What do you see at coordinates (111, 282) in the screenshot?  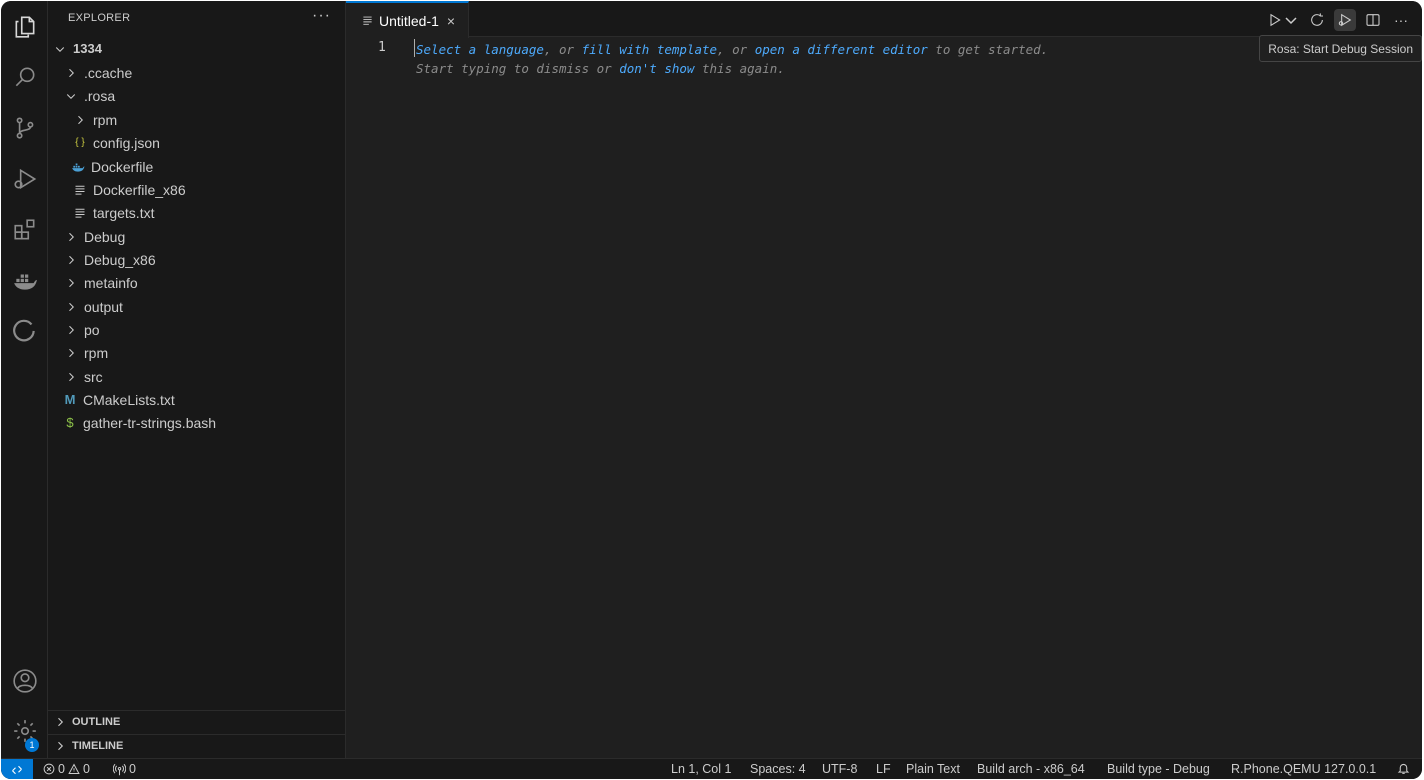 I see `tree-item-label: metainfo` at bounding box center [111, 282].